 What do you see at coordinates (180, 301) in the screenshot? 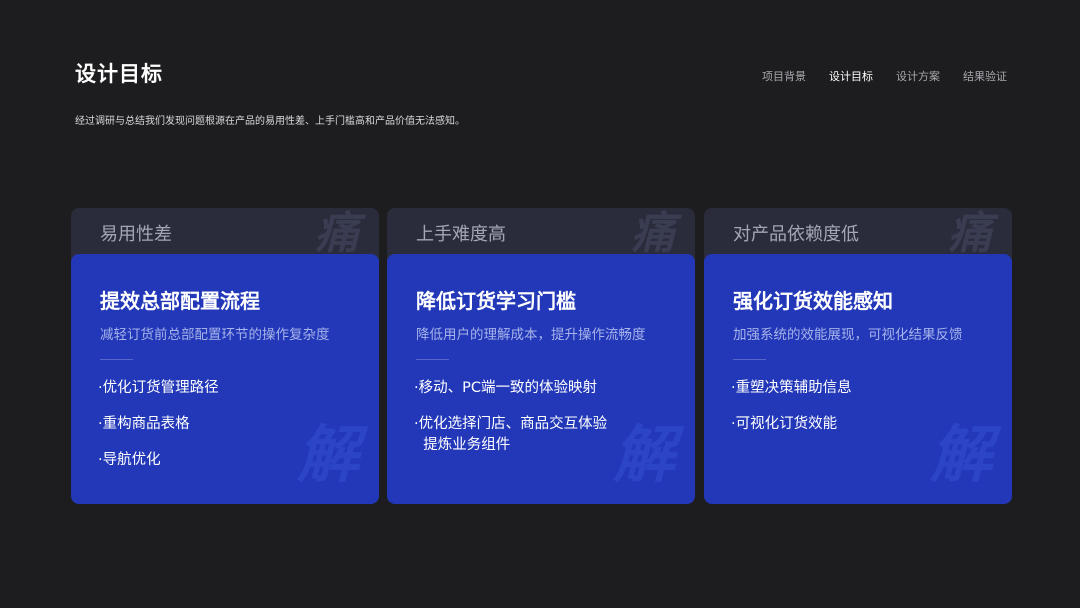
I see `card-title: 提效总部配置流程` at bounding box center [180, 301].